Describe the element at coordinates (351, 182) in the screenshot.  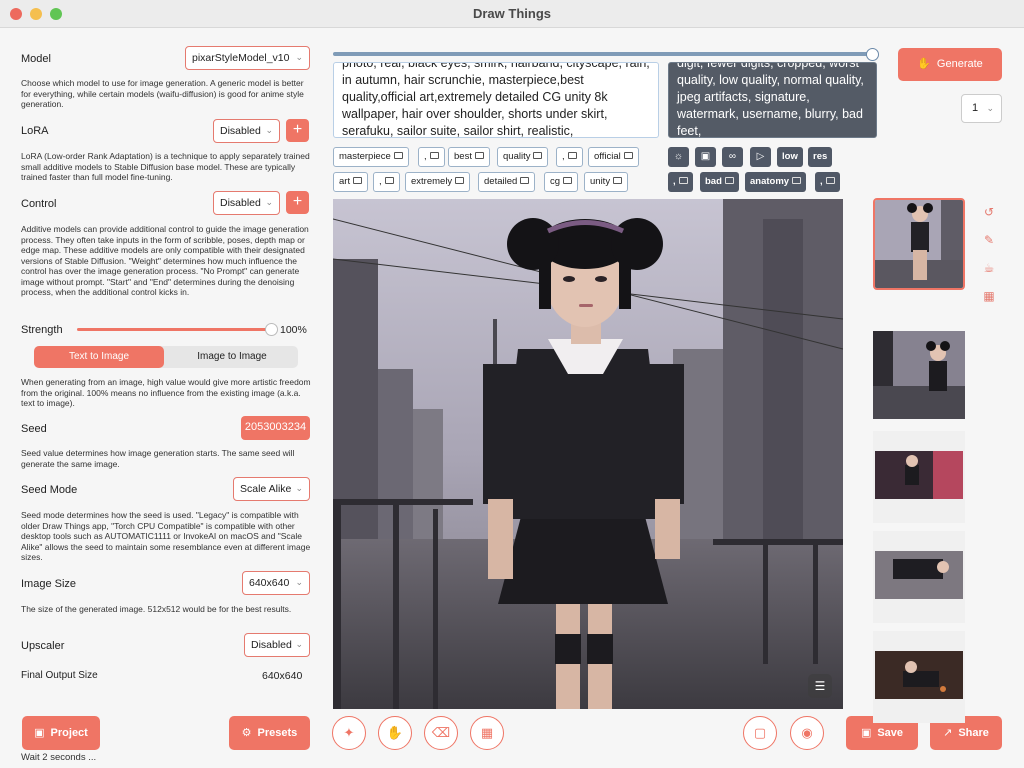
I see `prompt-tag: art` at that location.